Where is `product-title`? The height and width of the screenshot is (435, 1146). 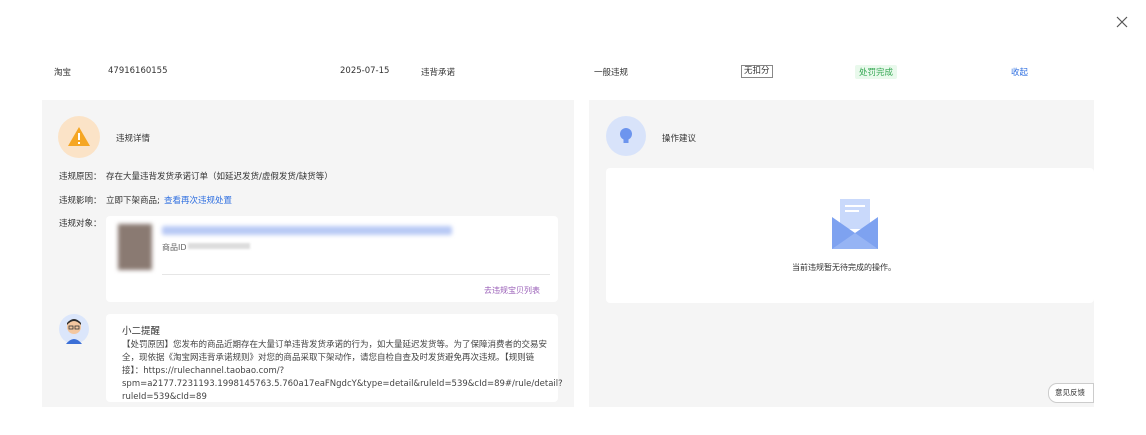 product-title is located at coordinates (307, 230).